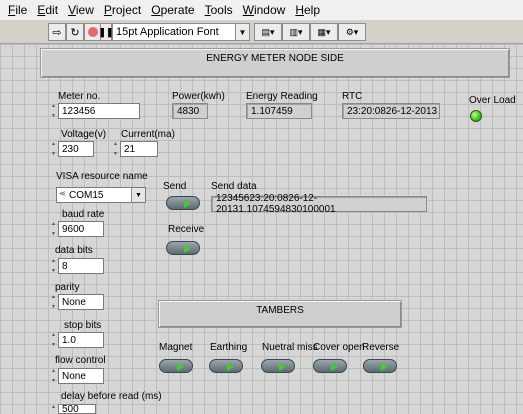 The height and width of the screenshot is (414, 523). I want to click on menu-label-rest: elp, so click(311, 10).